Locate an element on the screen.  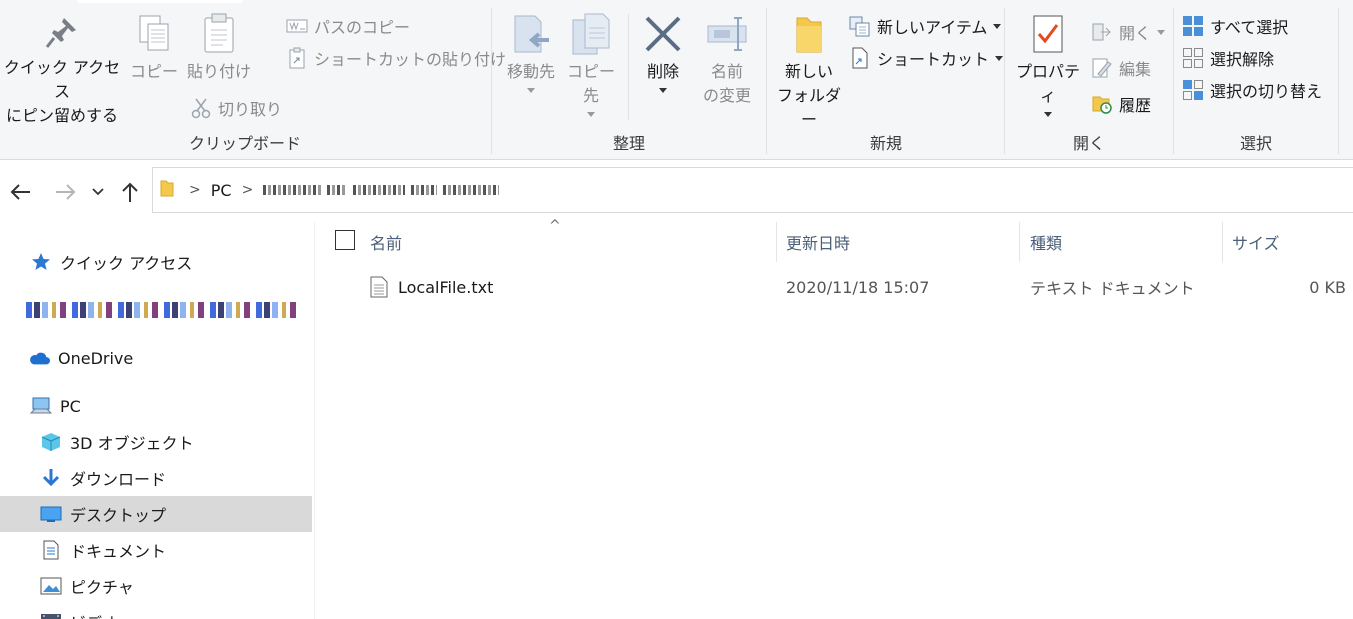
forward-button is located at coordinates (66, 192).